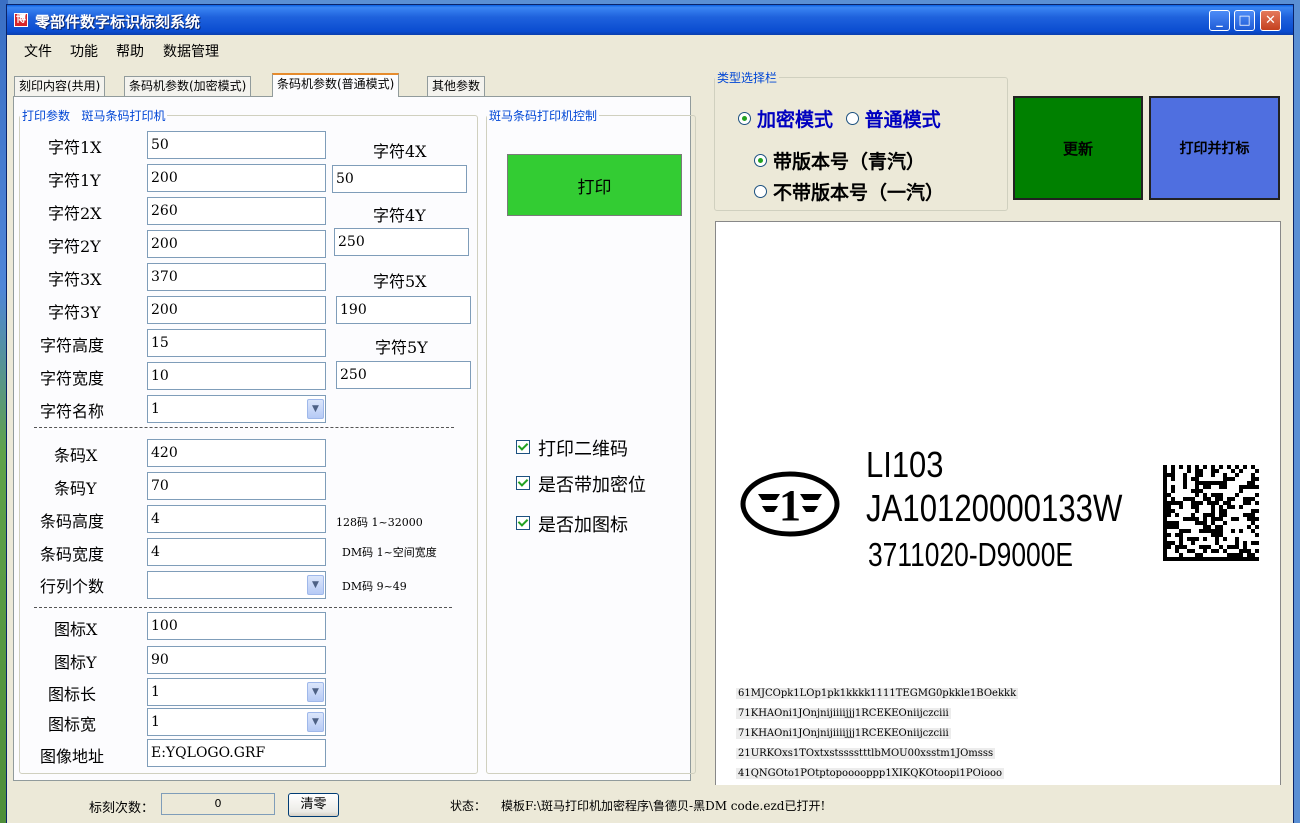 This screenshot has height=823, width=1300. I want to click on icon-x-input: 100, so click(236, 626).